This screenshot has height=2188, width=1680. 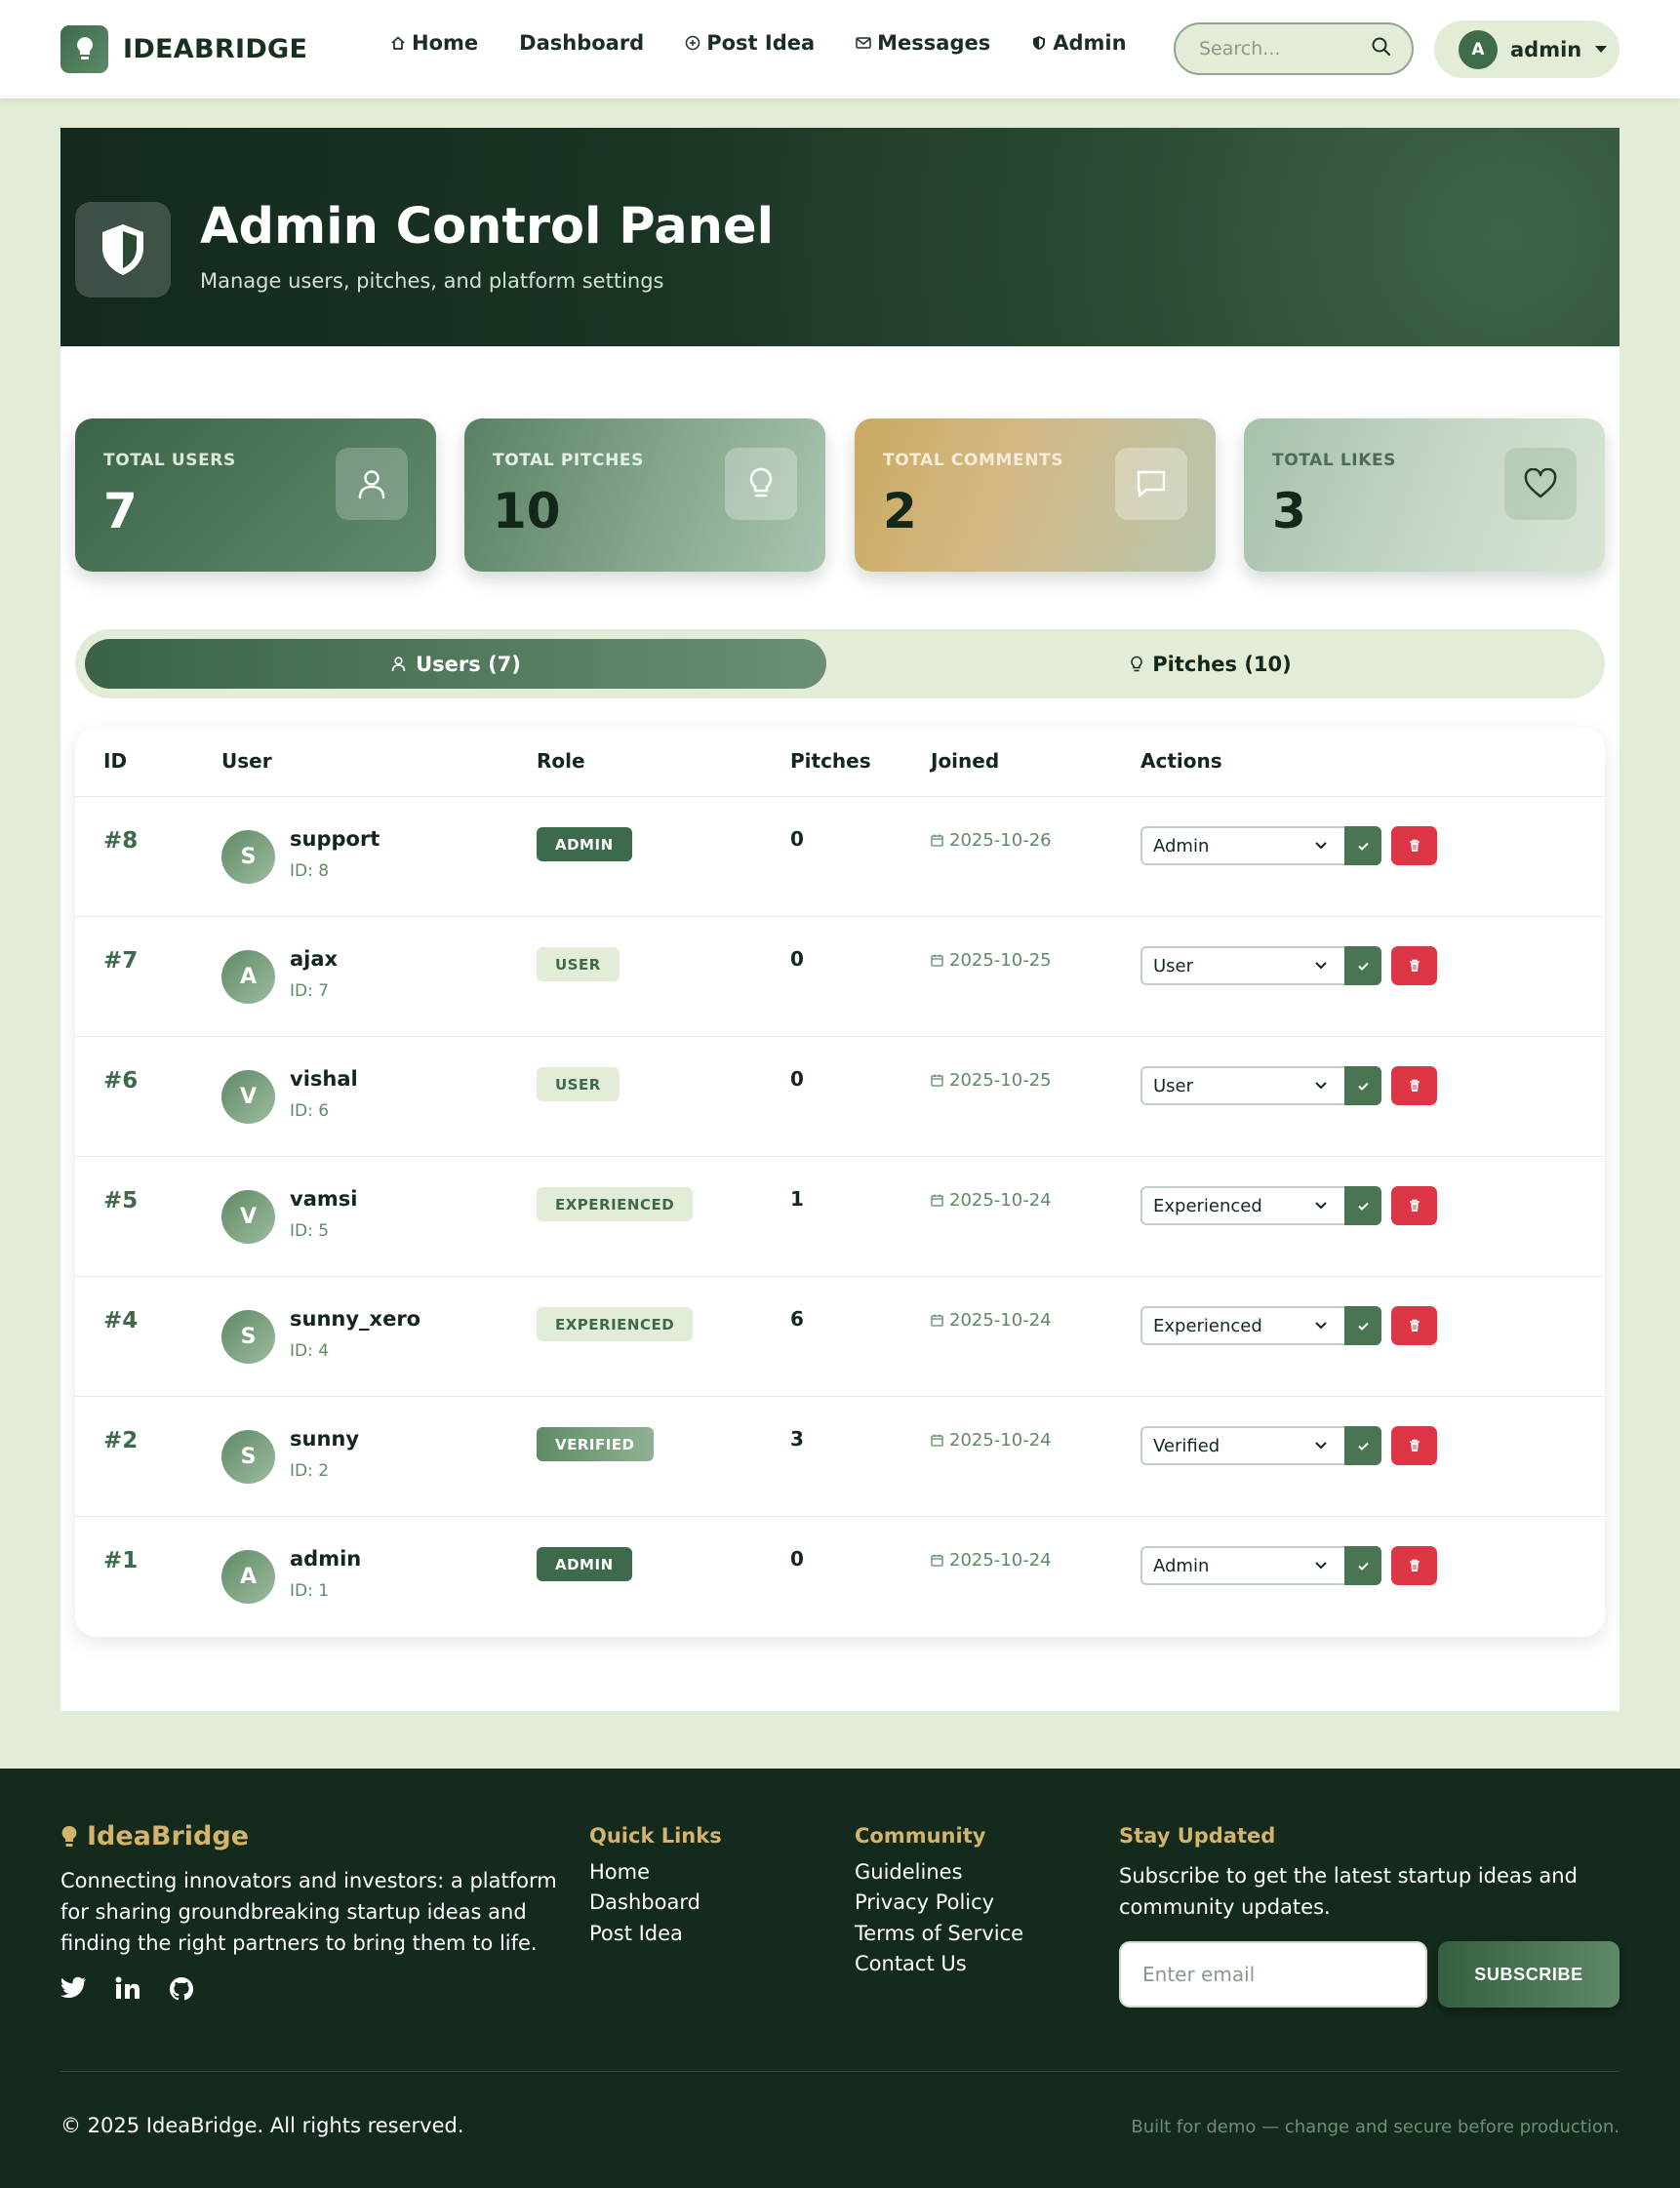 I want to click on comment-icon, so click(x=1151, y=484).